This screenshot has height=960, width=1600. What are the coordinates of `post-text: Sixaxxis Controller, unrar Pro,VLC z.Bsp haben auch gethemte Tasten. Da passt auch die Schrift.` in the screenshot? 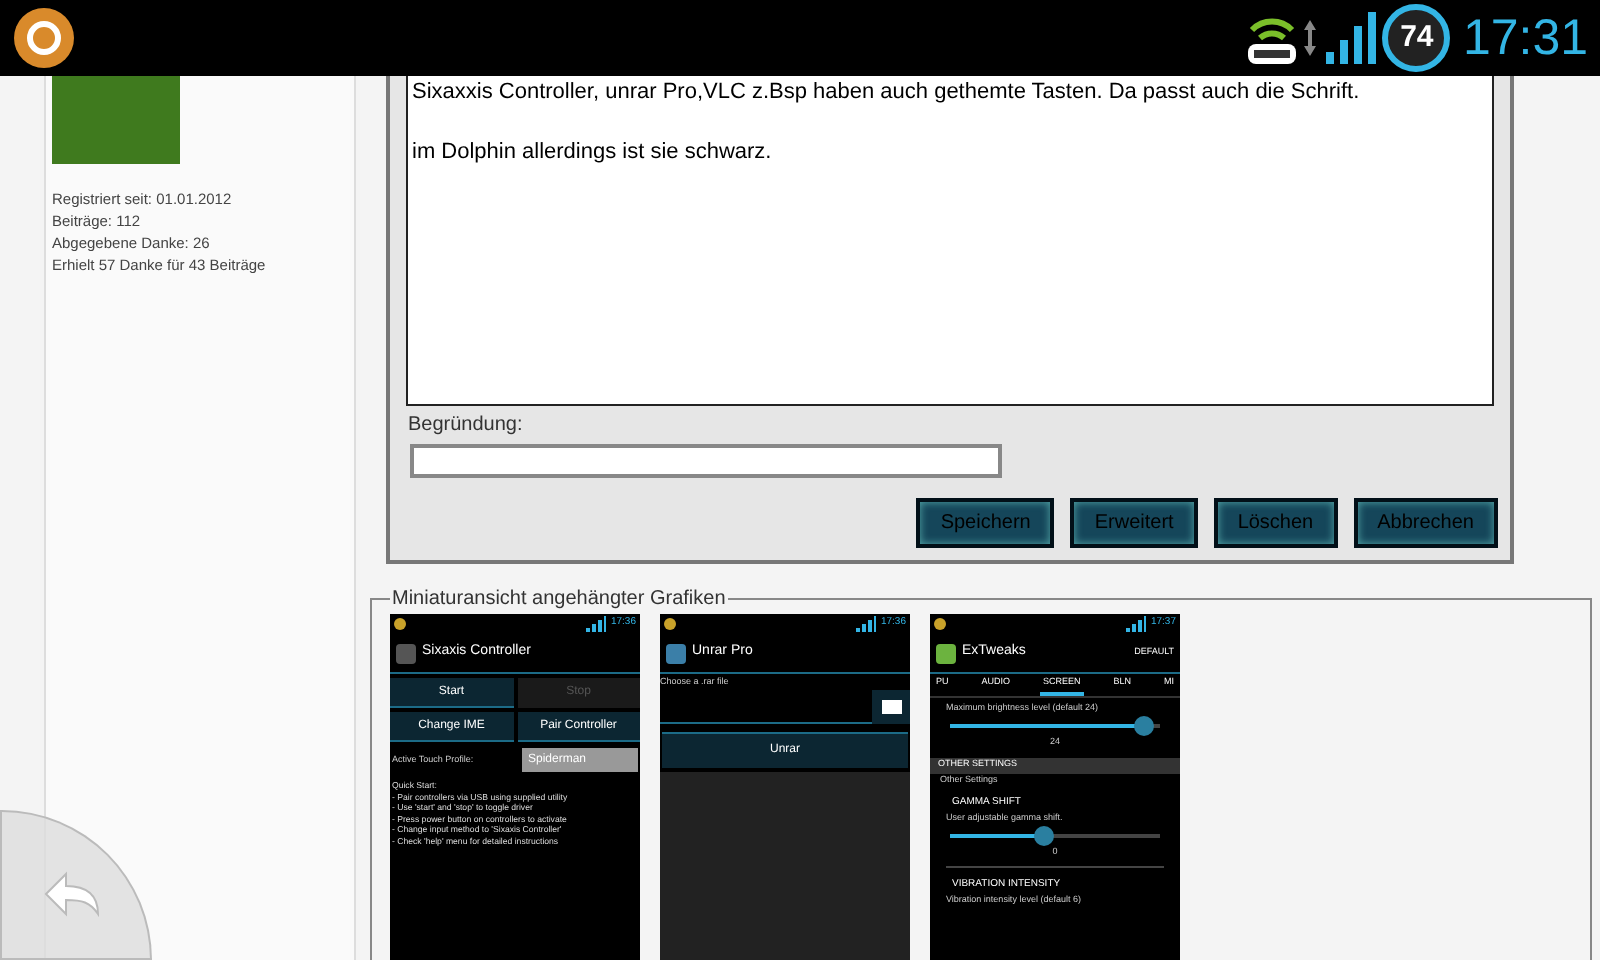 It's located at (887, 93).